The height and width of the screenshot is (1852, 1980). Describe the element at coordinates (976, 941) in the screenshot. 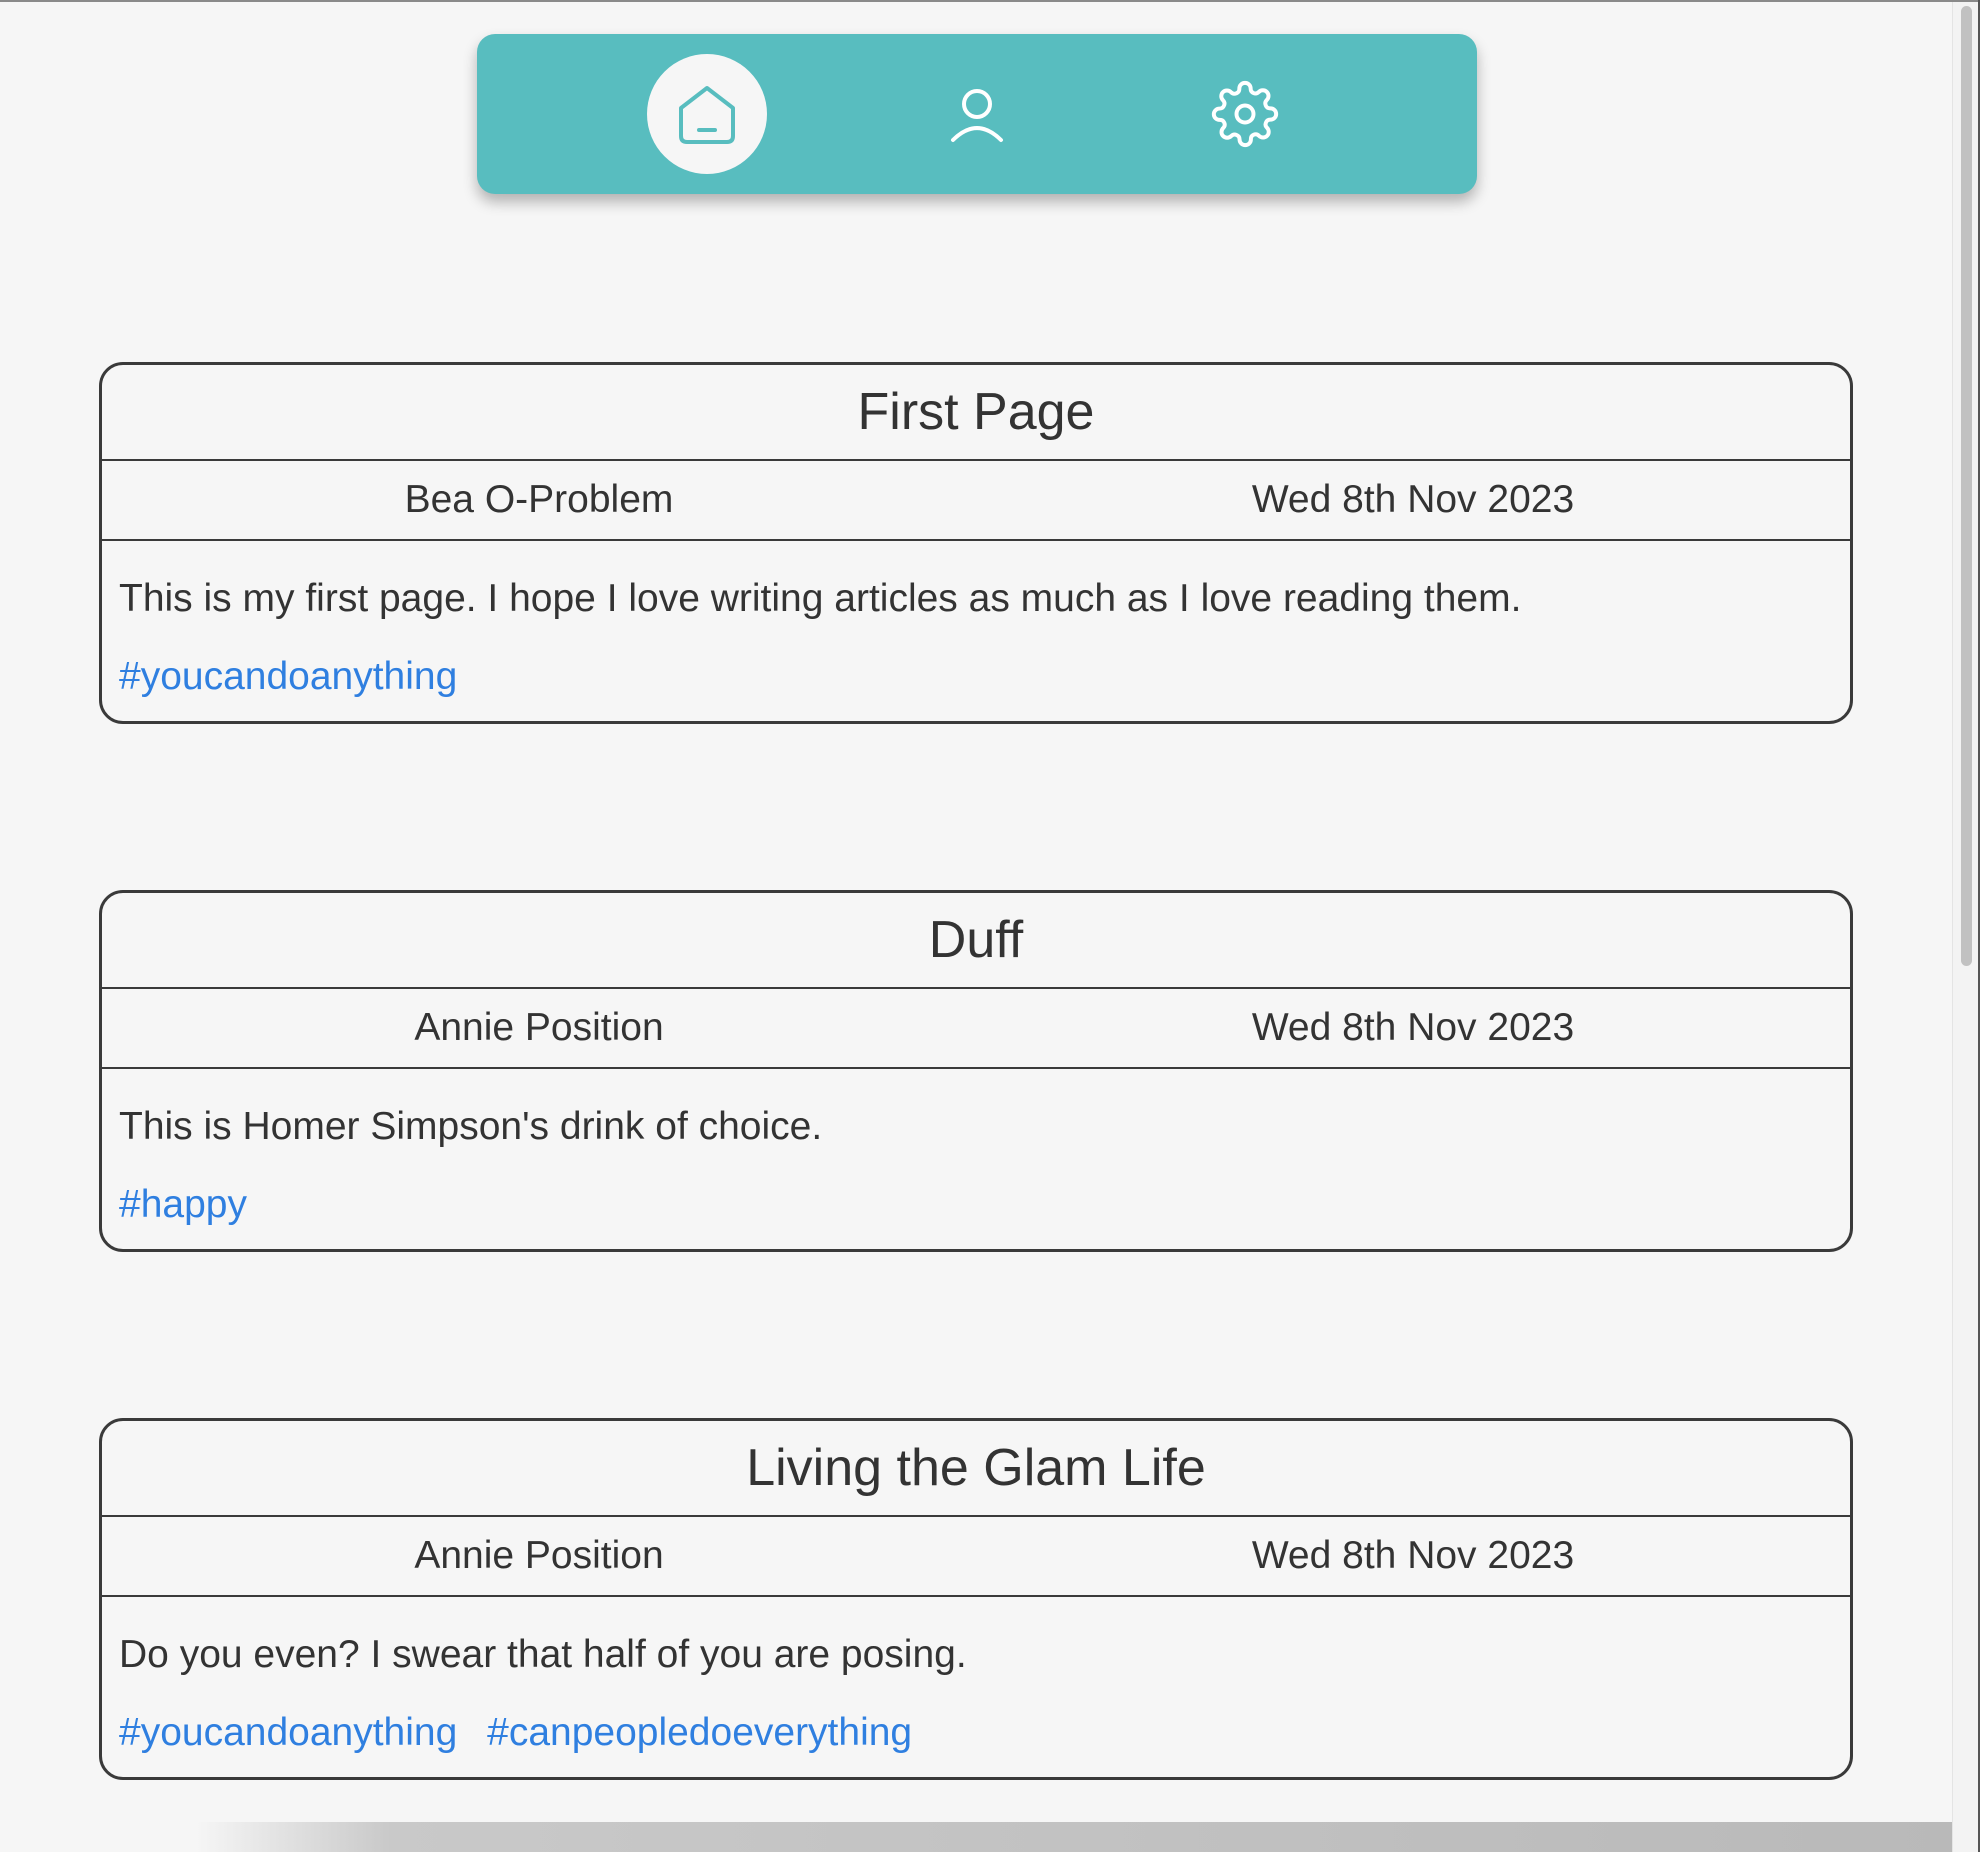

I see `article-title: Duff` at that location.